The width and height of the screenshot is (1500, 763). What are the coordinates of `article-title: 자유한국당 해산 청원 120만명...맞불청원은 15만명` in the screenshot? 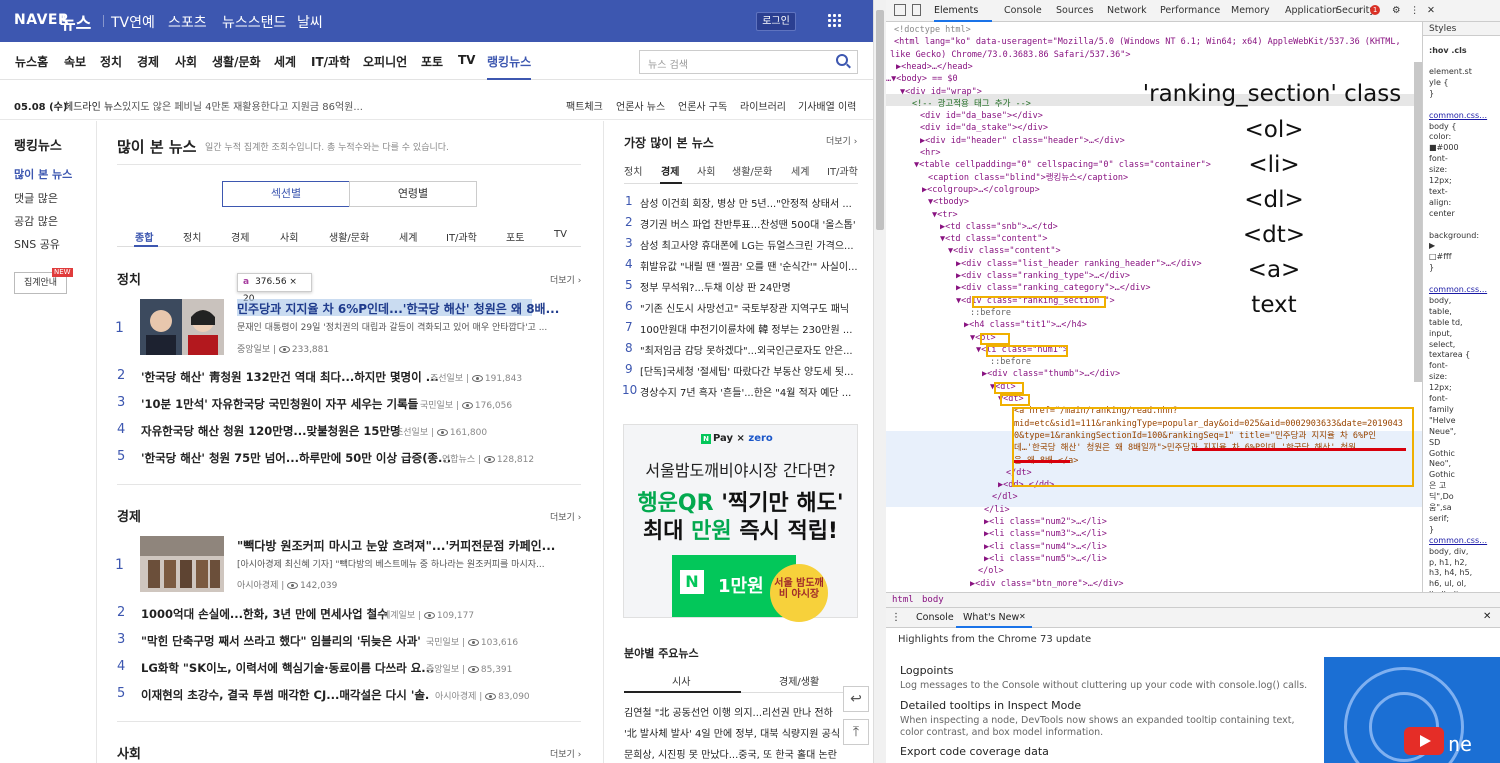 It's located at (271, 431).